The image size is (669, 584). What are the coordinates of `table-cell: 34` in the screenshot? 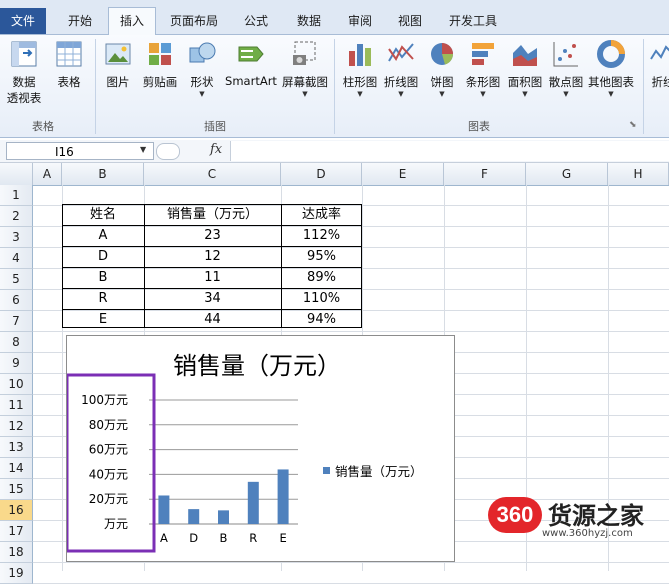 It's located at (212, 299).